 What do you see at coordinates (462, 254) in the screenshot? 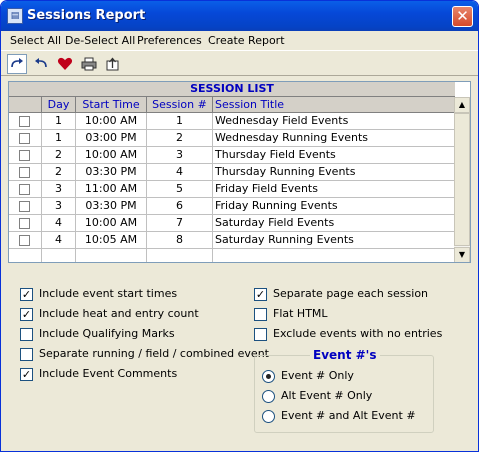
I see `scroll-down-arrow-icon: ▼` at bounding box center [462, 254].